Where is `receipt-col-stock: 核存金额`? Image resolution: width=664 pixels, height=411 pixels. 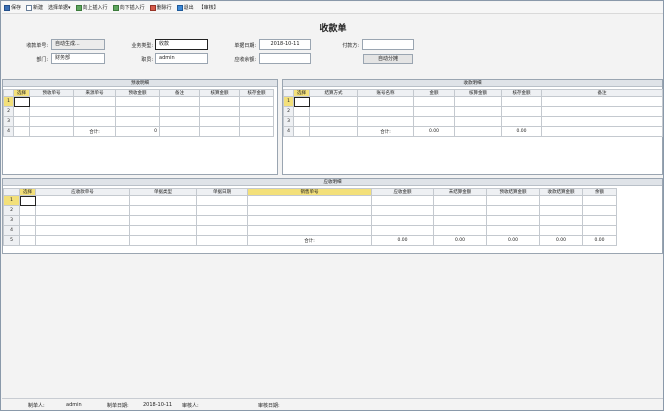 receipt-col-stock: 核存金额 is located at coordinates (521, 93).